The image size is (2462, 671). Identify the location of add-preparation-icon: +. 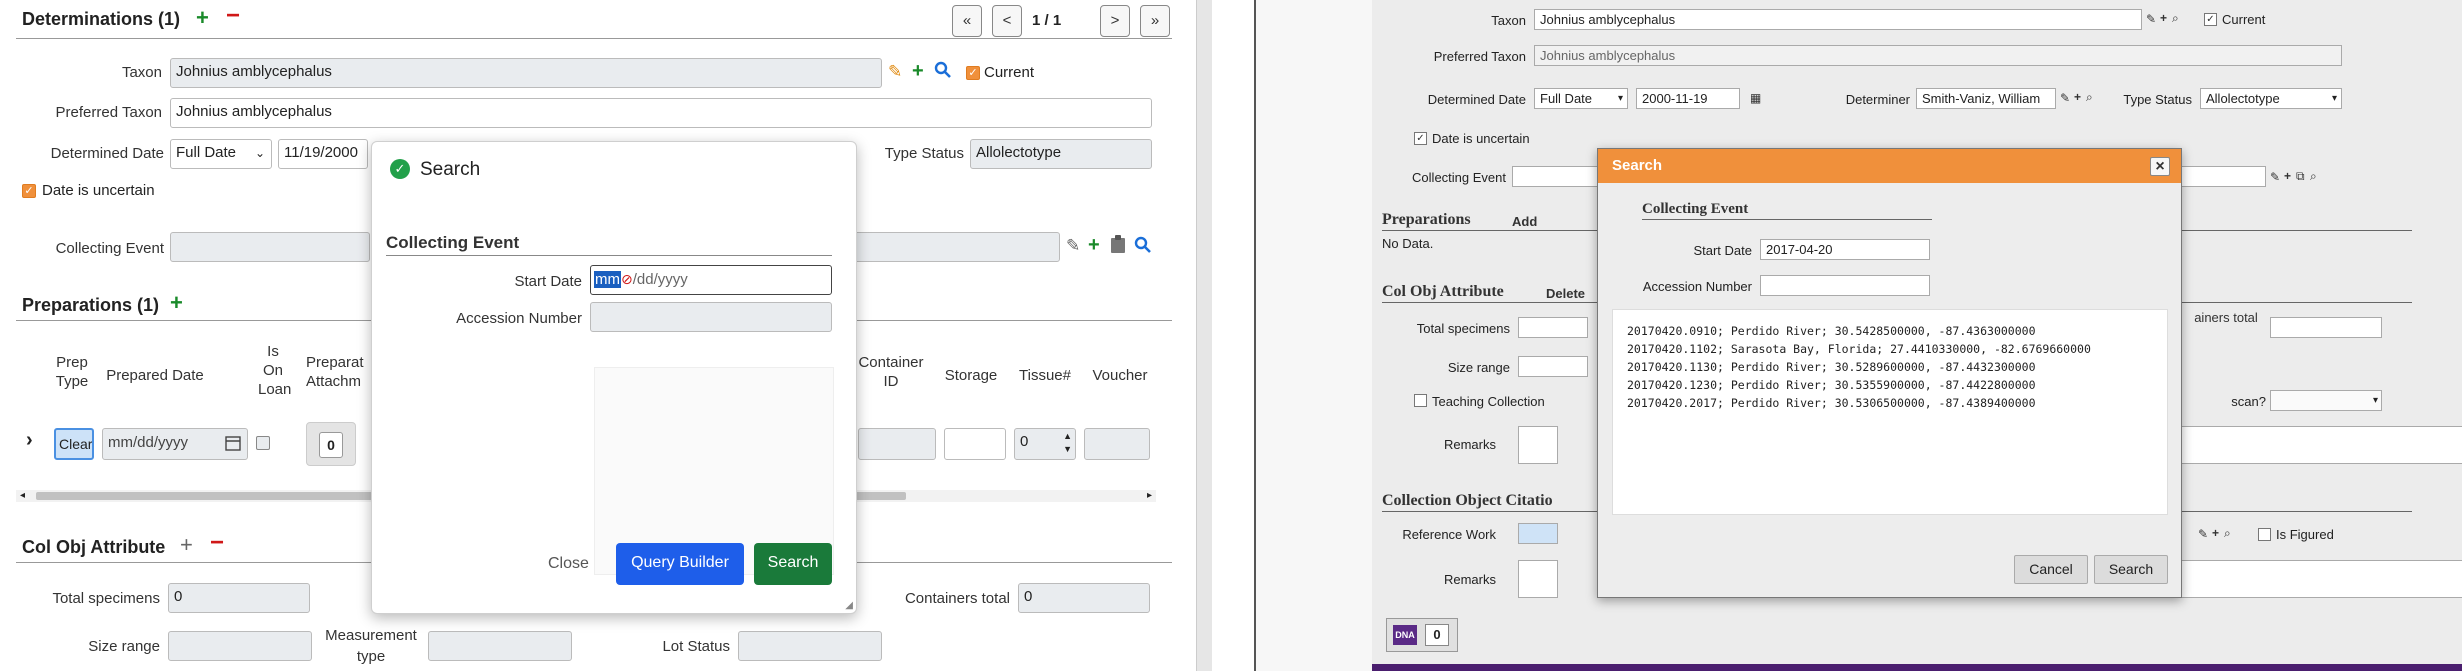
(176, 303).